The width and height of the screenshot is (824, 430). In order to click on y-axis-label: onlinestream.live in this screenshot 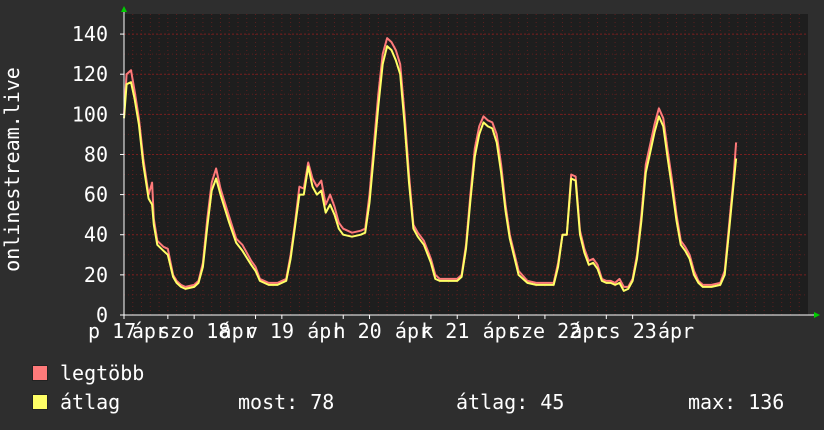, I will do `click(12, 169)`.